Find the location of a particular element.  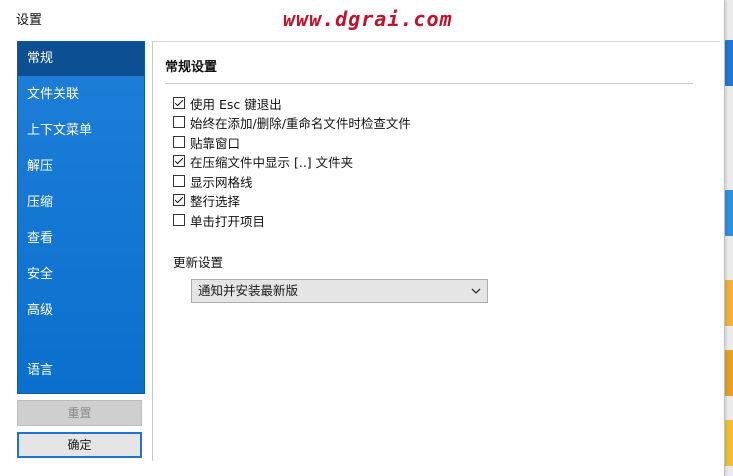

option-check-files: 始终在添加/删除/重命名文件时检查文件 is located at coordinates (292, 122).